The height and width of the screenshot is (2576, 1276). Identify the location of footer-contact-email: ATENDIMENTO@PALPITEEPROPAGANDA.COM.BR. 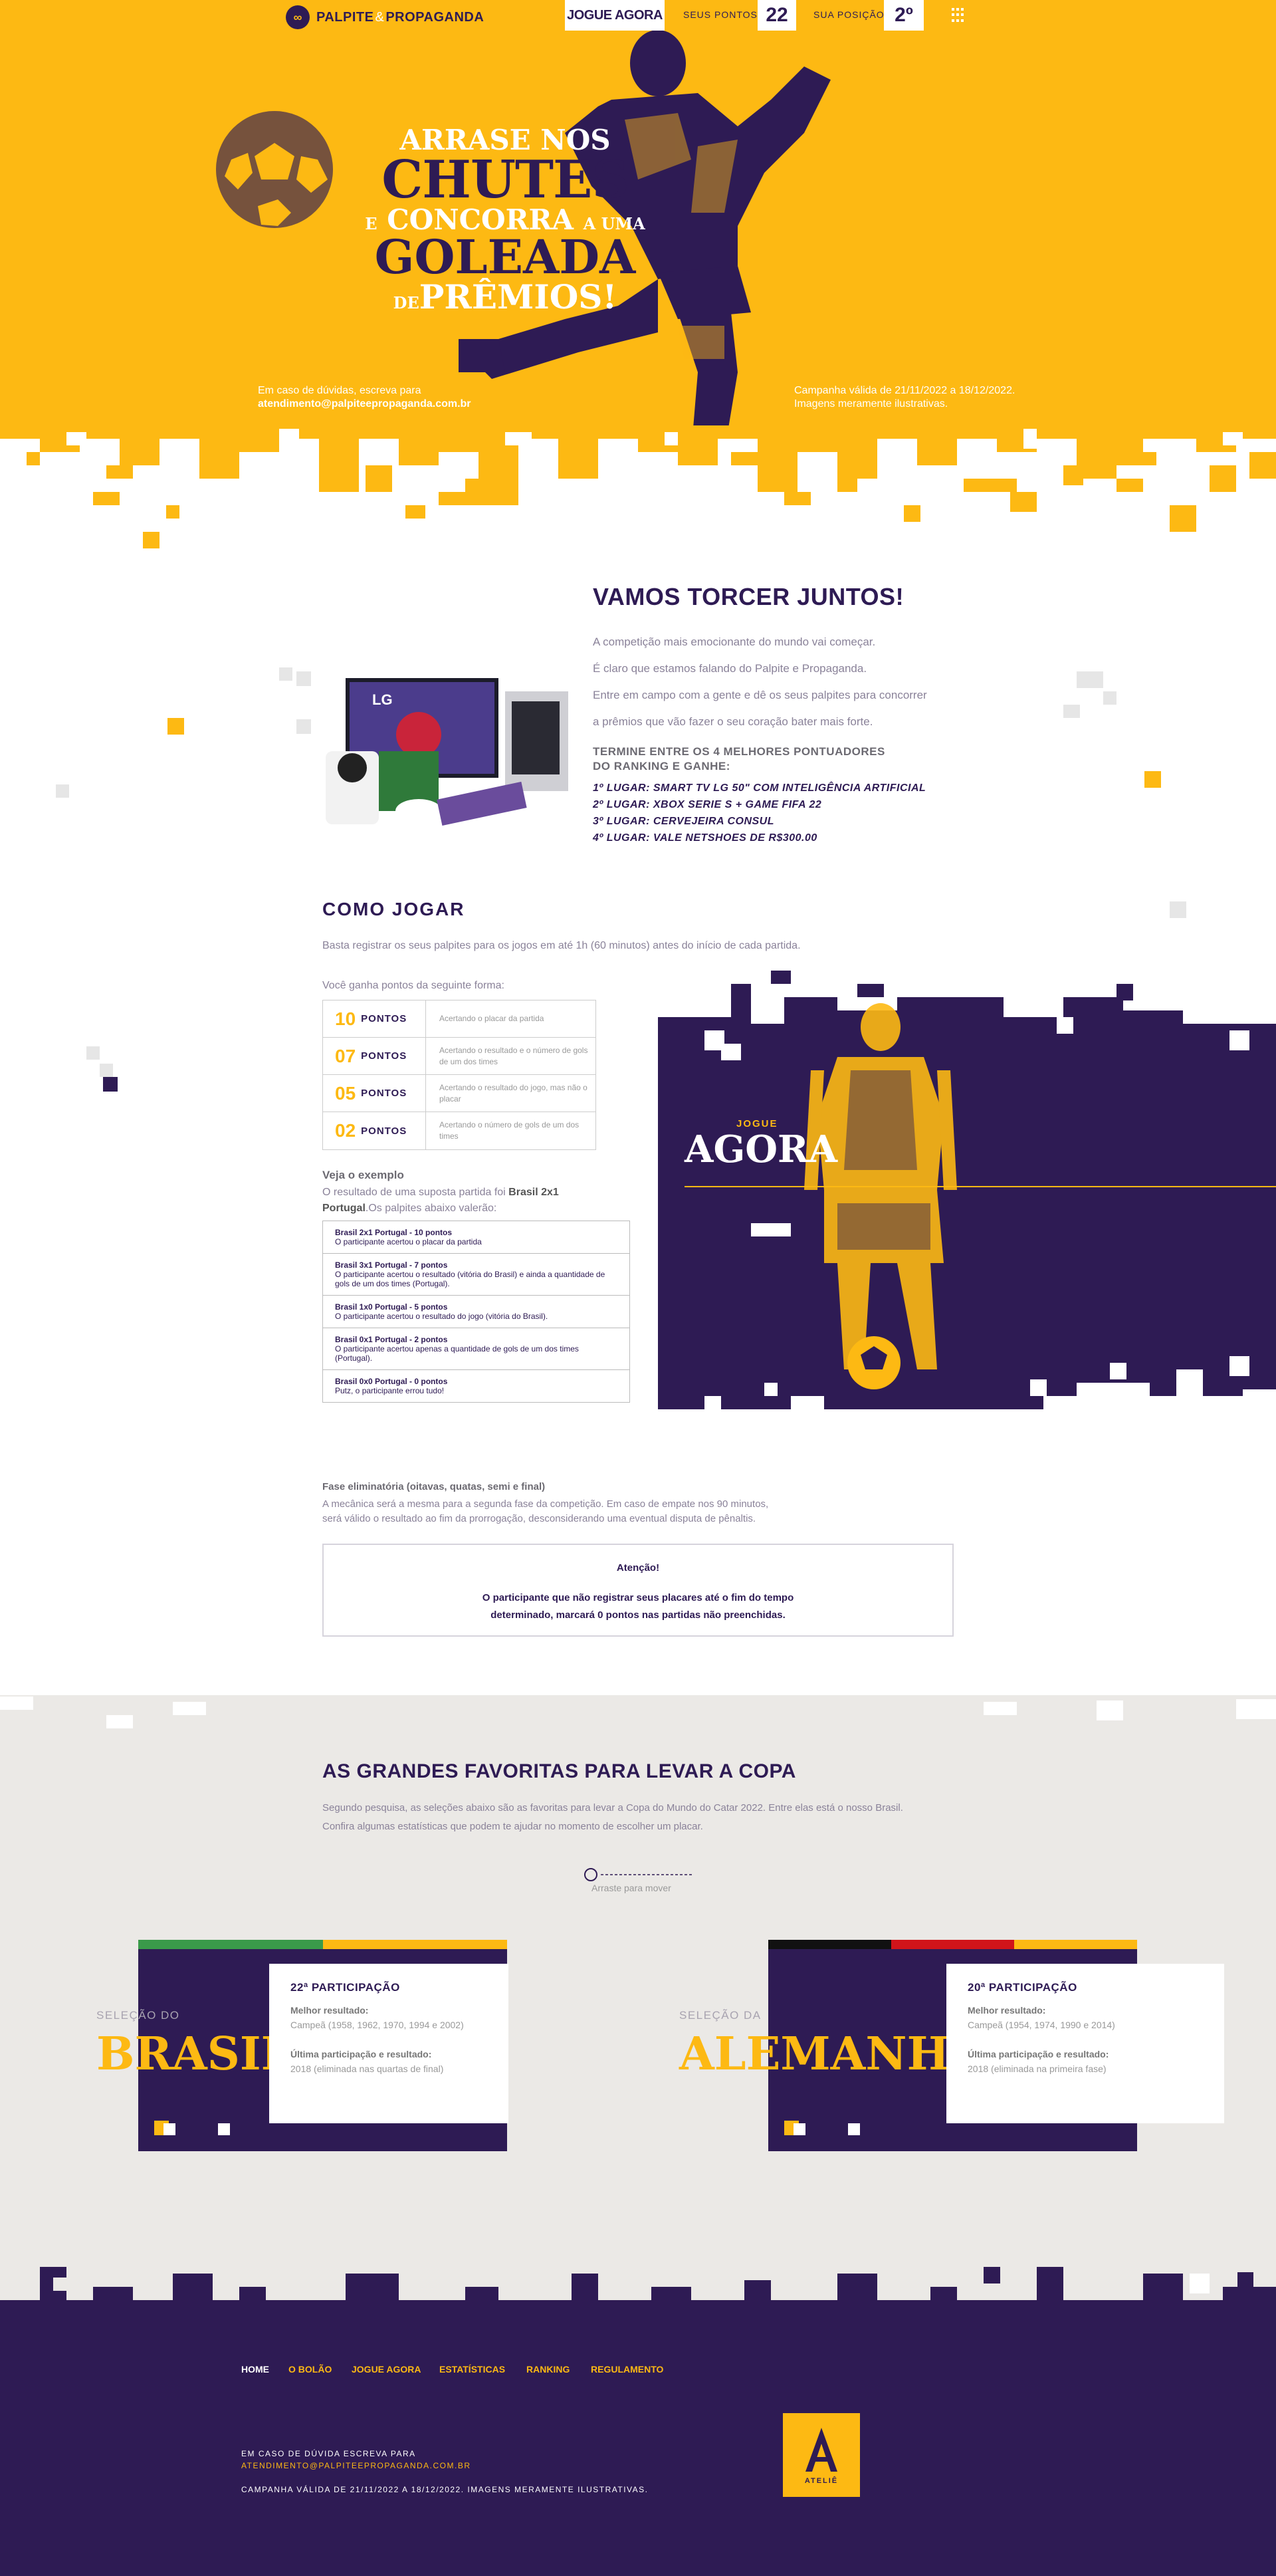
(356, 2466).